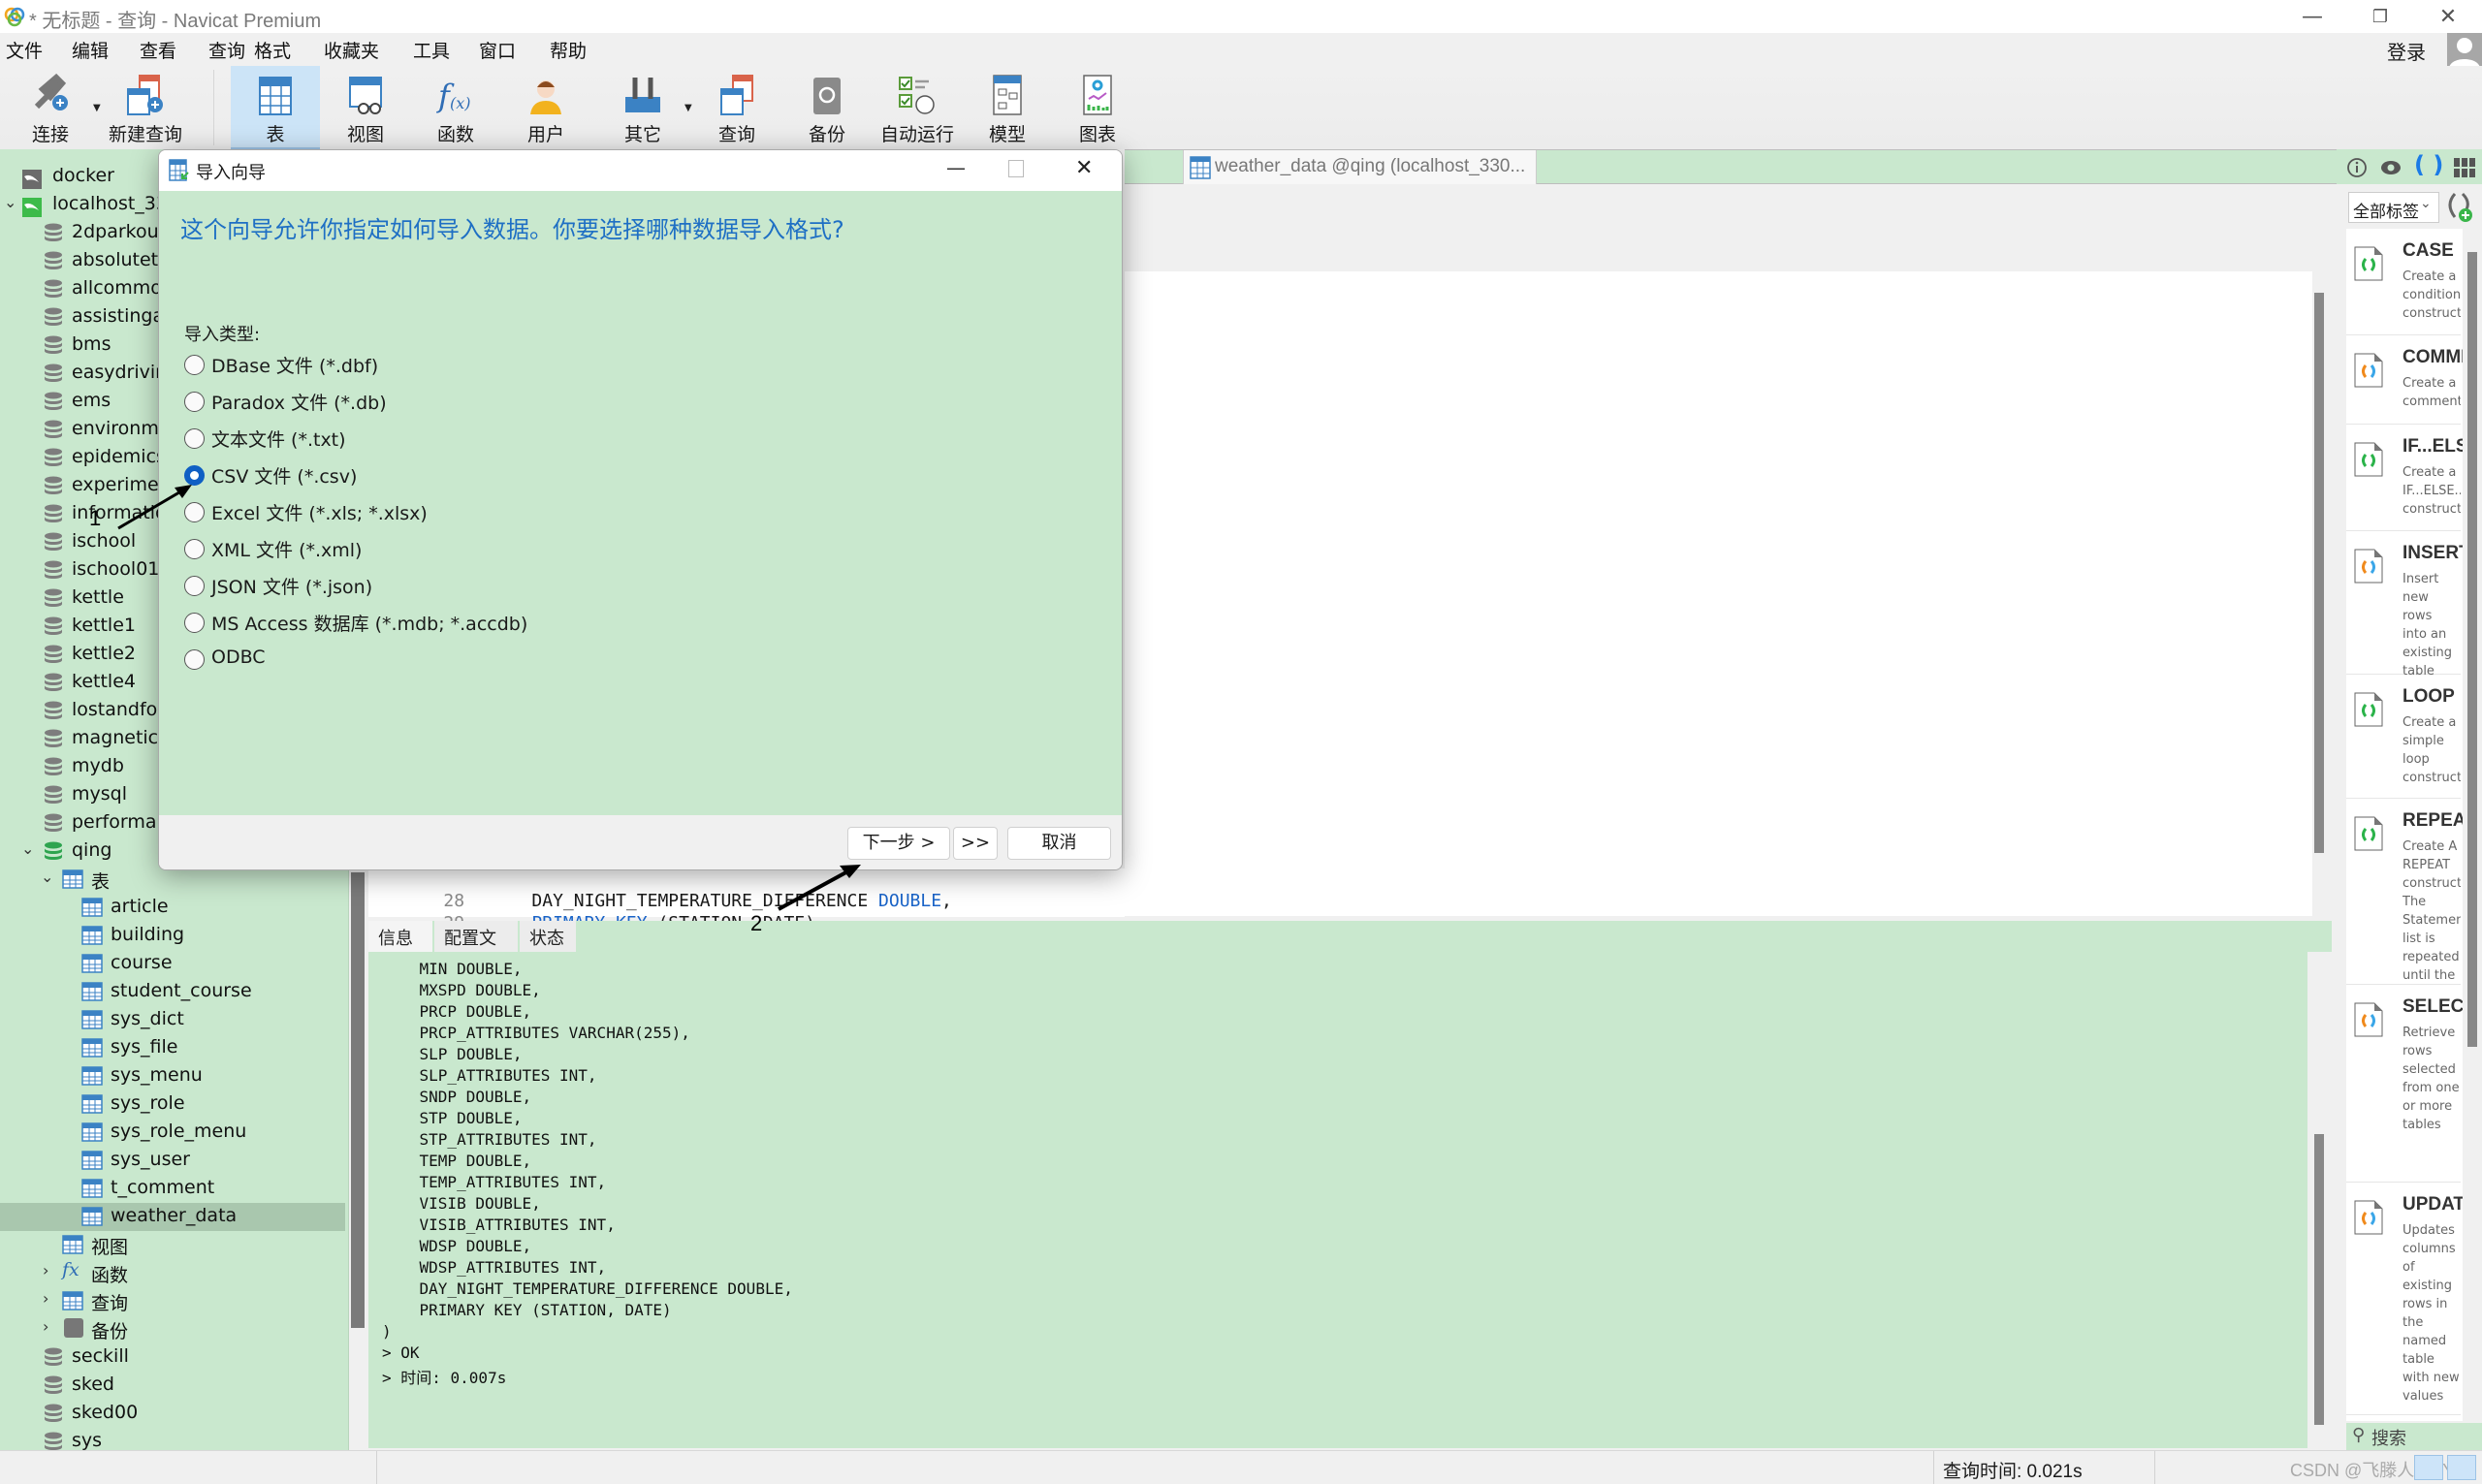  I want to click on tree-table: sys_dict, so click(172, 1020).